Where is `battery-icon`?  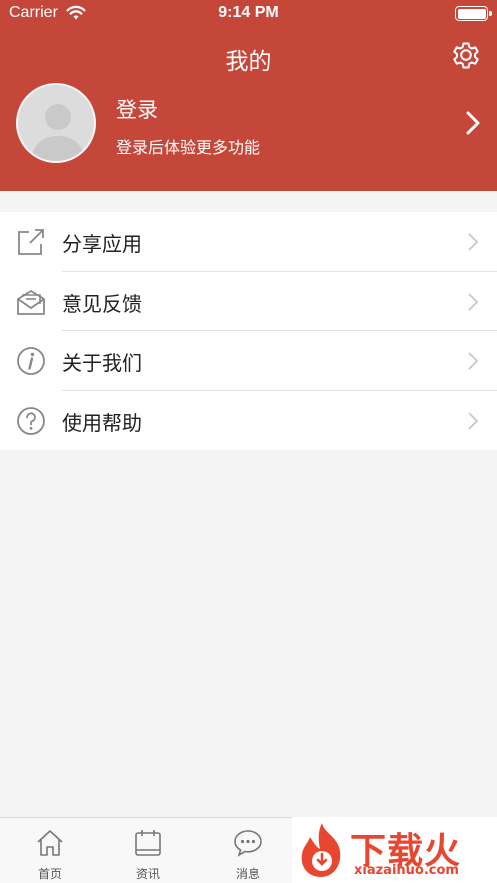 battery-icon is located at coordinates (473, 13).